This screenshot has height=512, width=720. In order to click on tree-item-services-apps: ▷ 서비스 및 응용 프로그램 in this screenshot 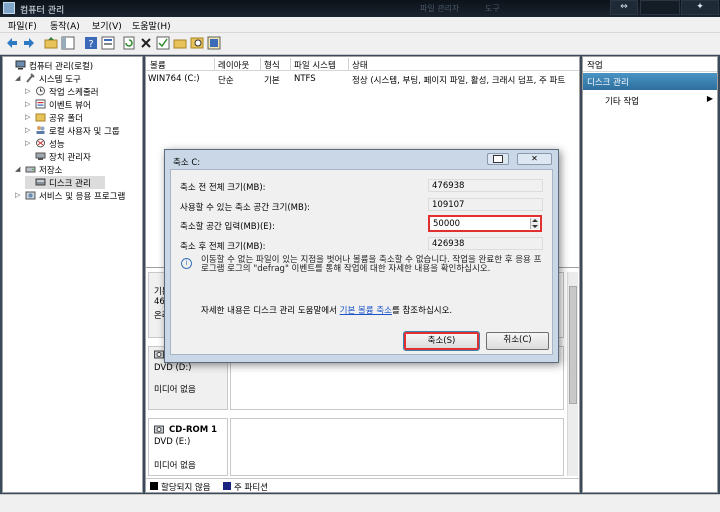, I will do `click(78, 195)`.